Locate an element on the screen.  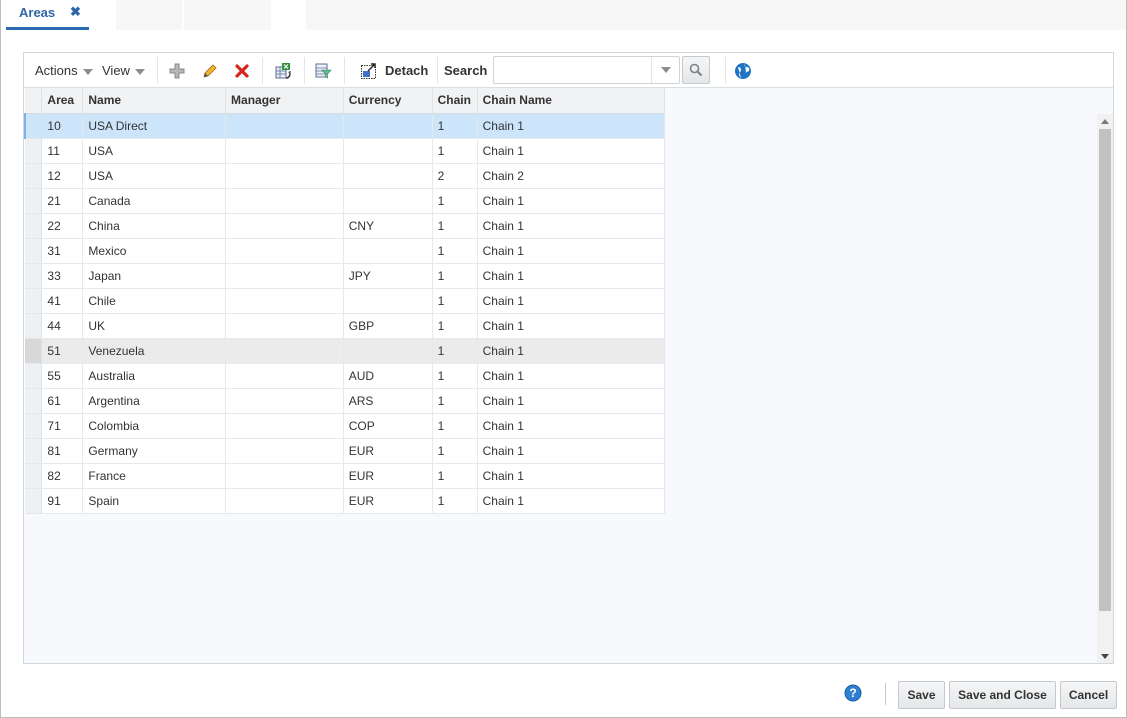
arrow-down-icon is located at coordinates (1105, 656).